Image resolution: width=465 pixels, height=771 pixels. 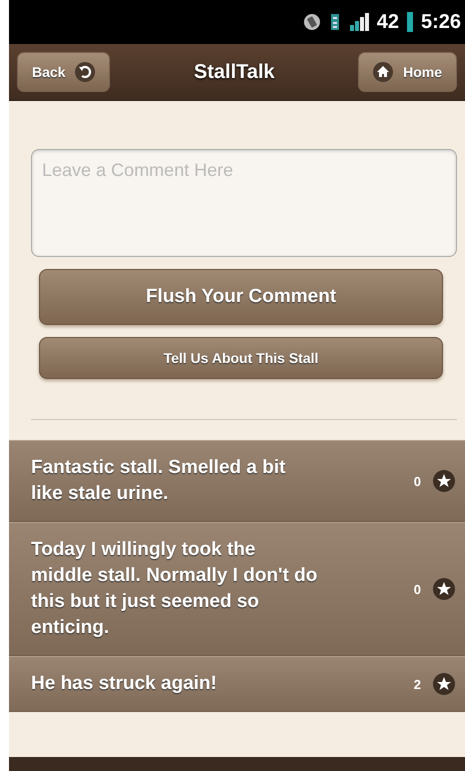 What do you see at coordinates (85, 72) in the screenshot?
I see `undo-icon` at bounding box center [85, 72].